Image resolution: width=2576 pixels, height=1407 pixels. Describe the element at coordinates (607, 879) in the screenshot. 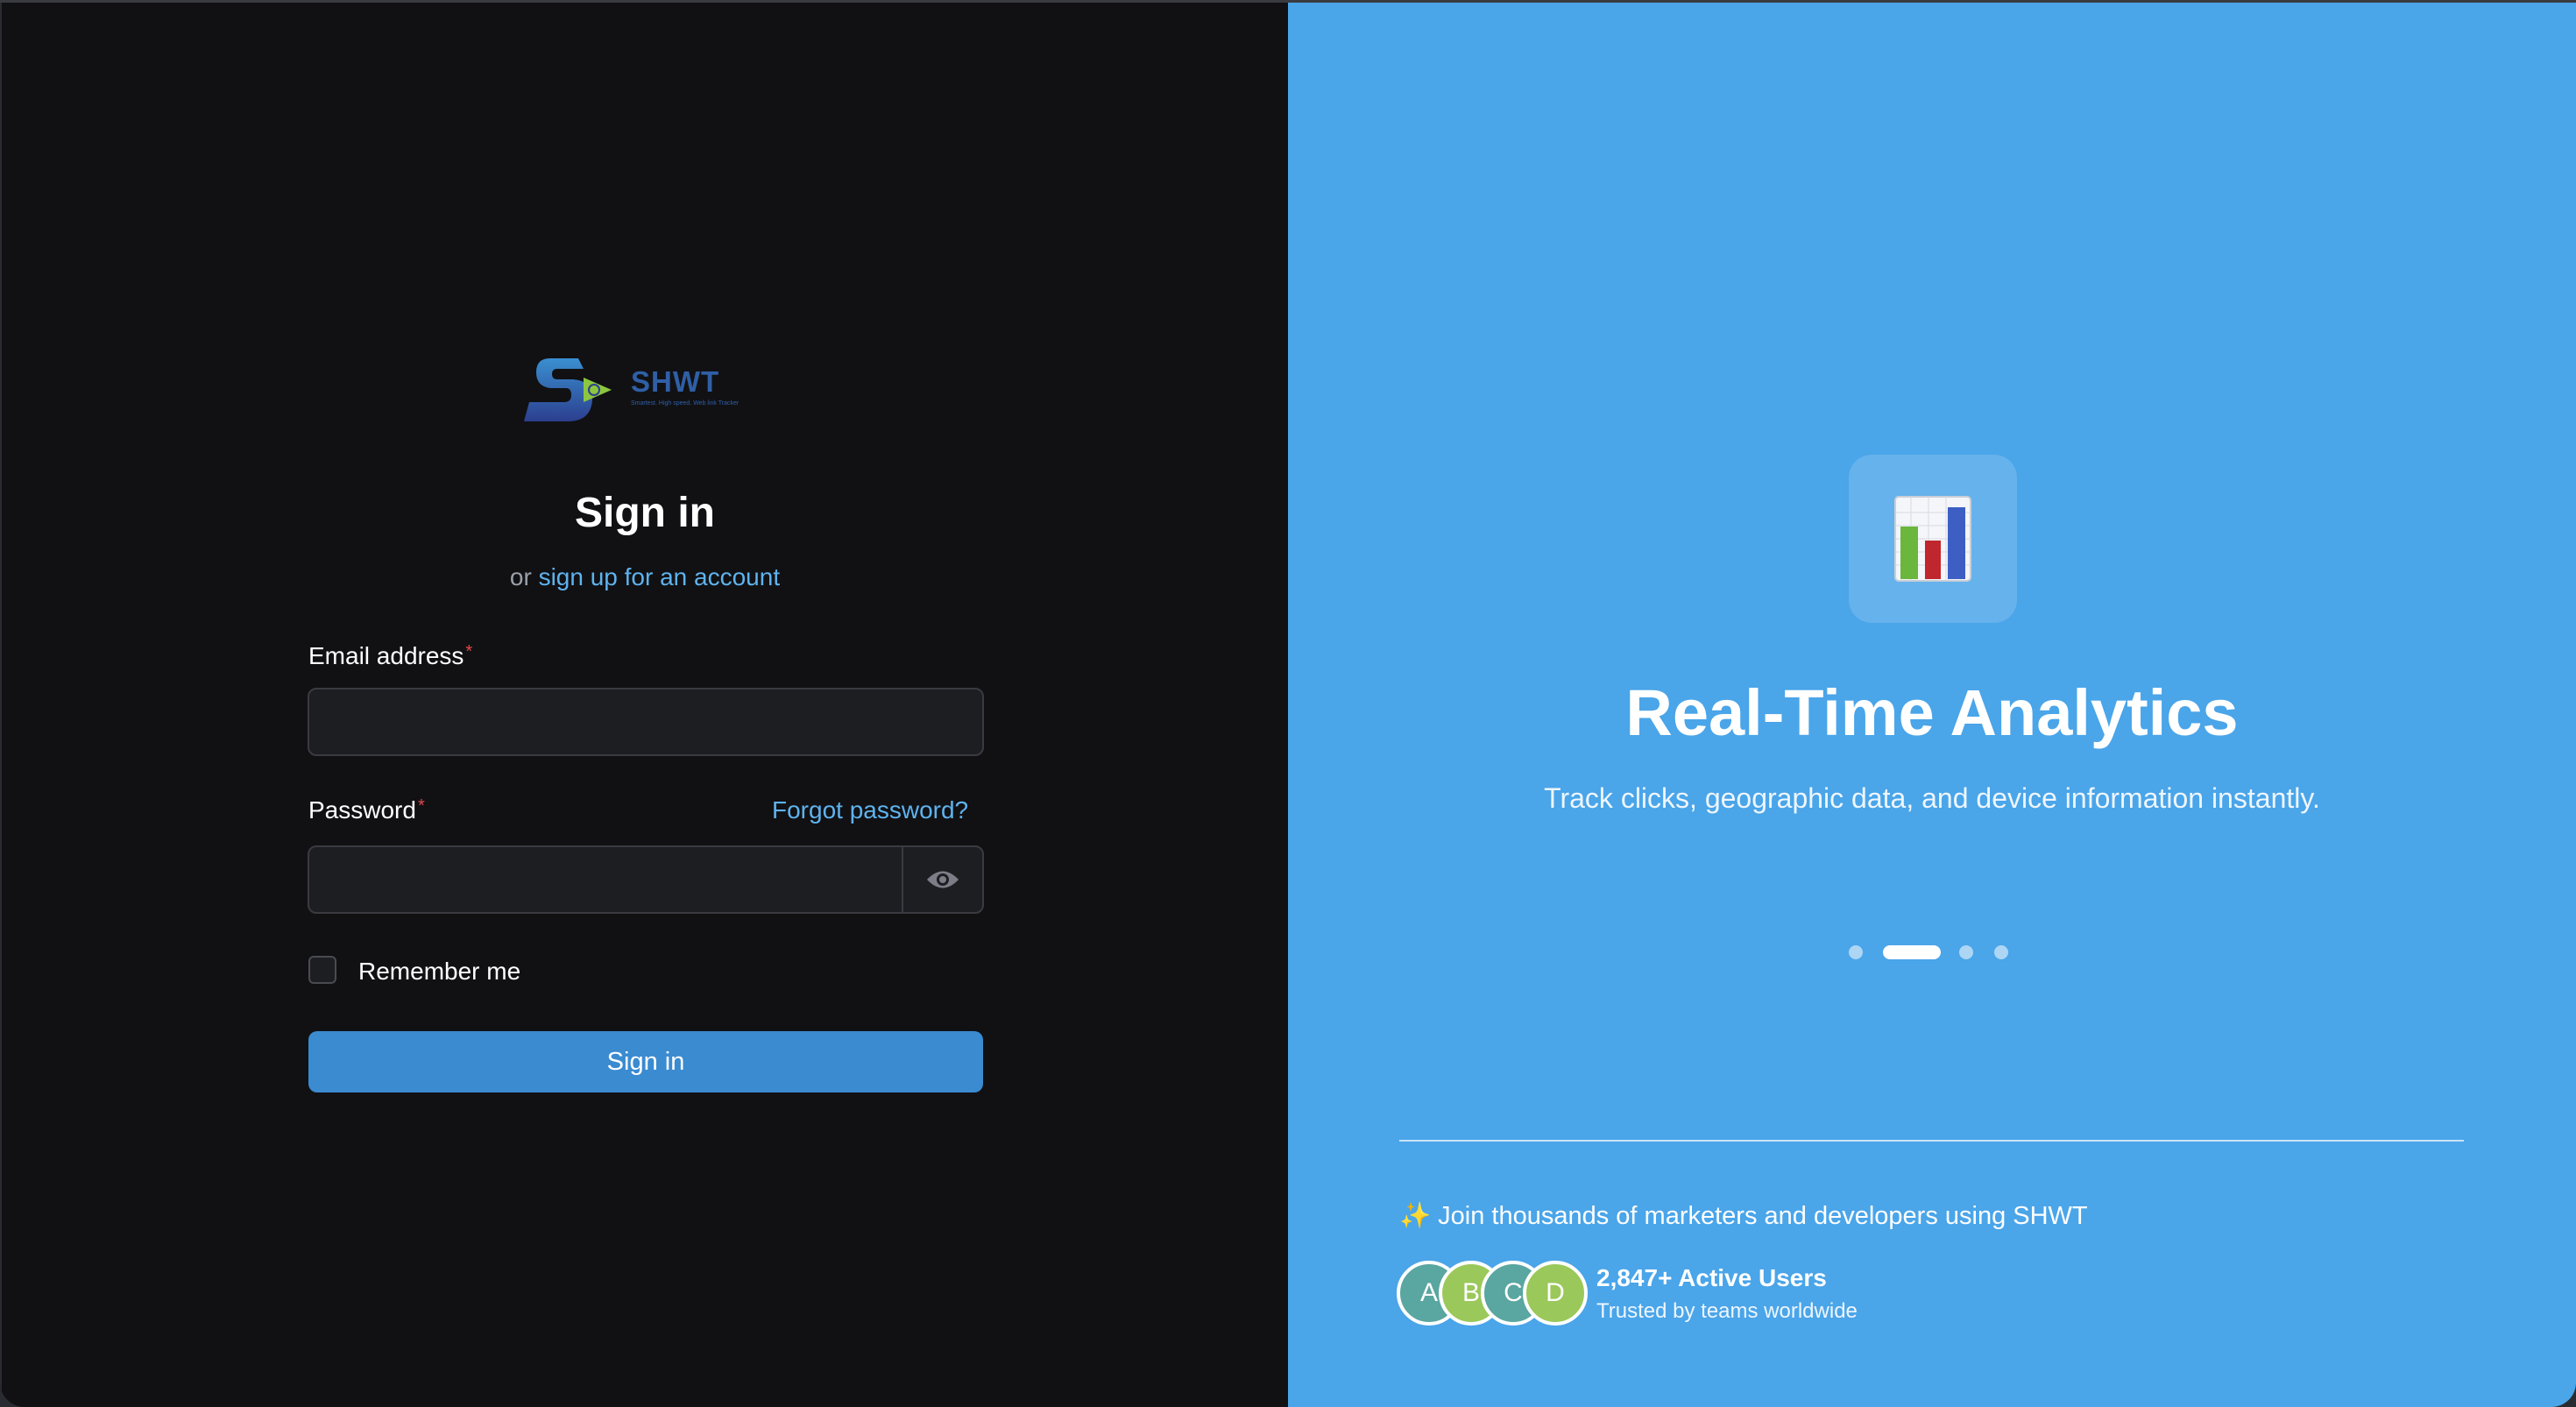

I see `password-field` at that location.